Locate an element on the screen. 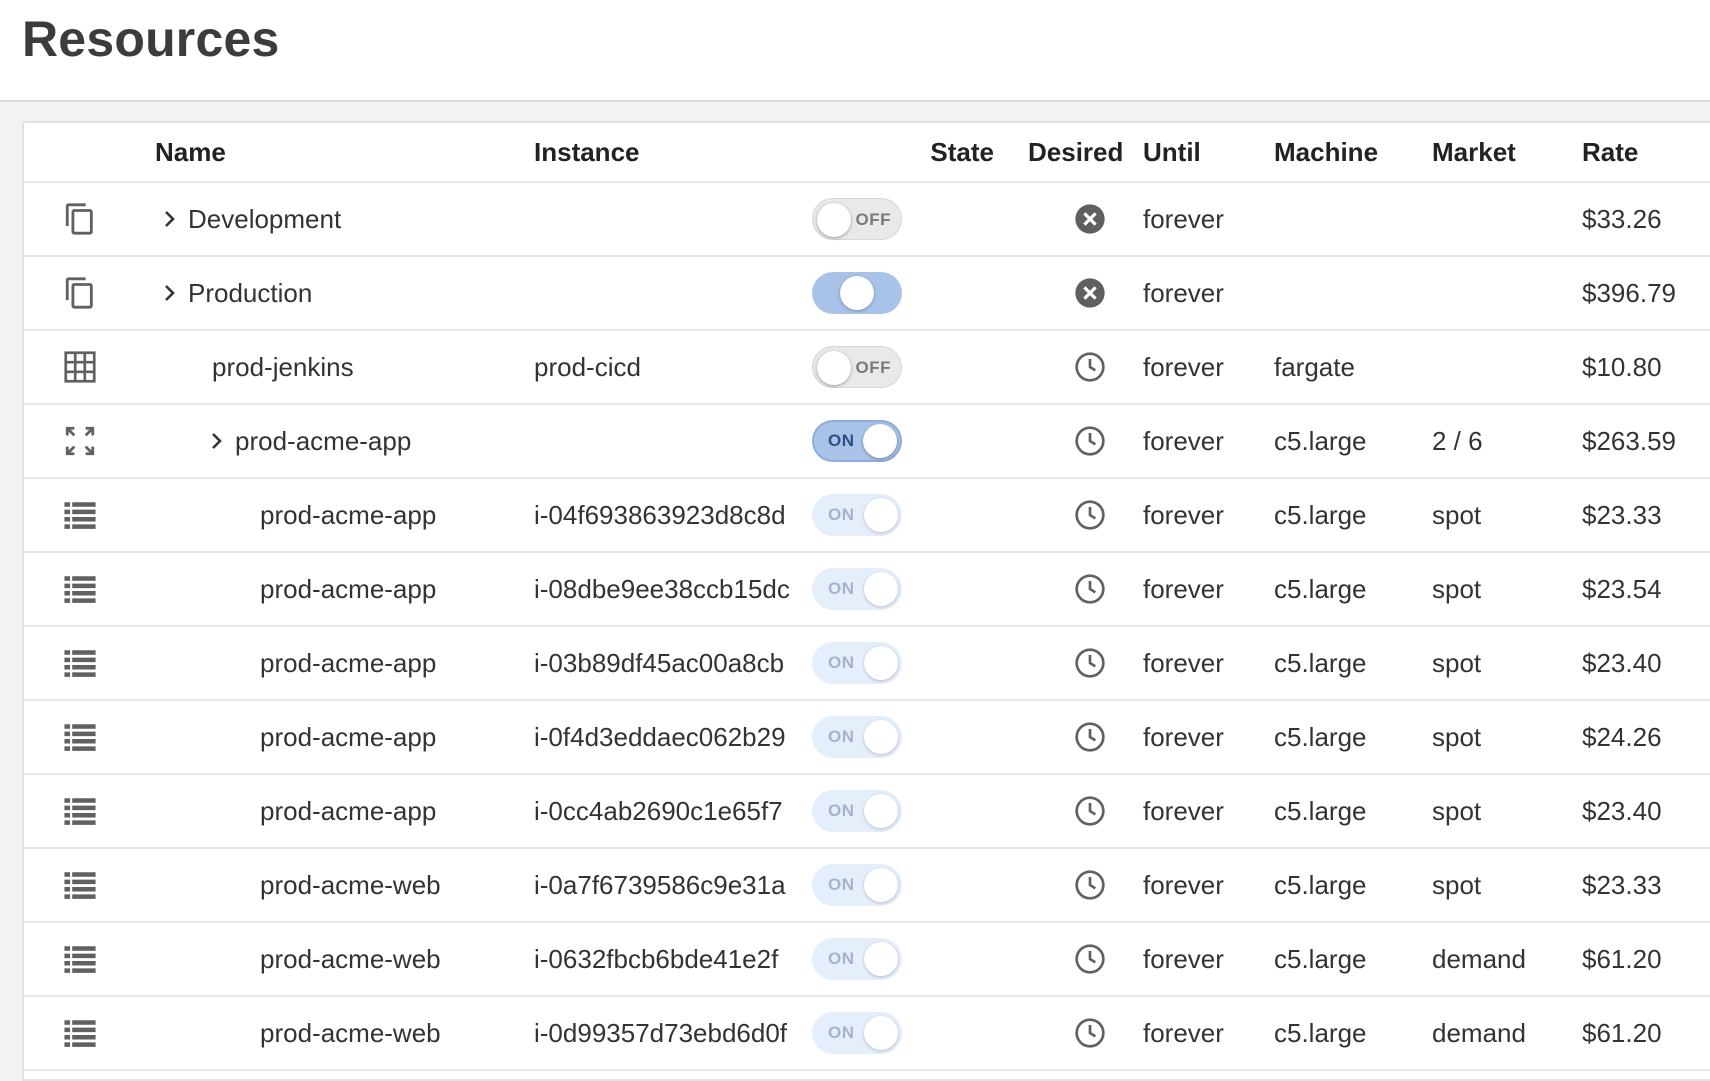  table-row: Production forever $396.79 is located at coordinates (867, 294).